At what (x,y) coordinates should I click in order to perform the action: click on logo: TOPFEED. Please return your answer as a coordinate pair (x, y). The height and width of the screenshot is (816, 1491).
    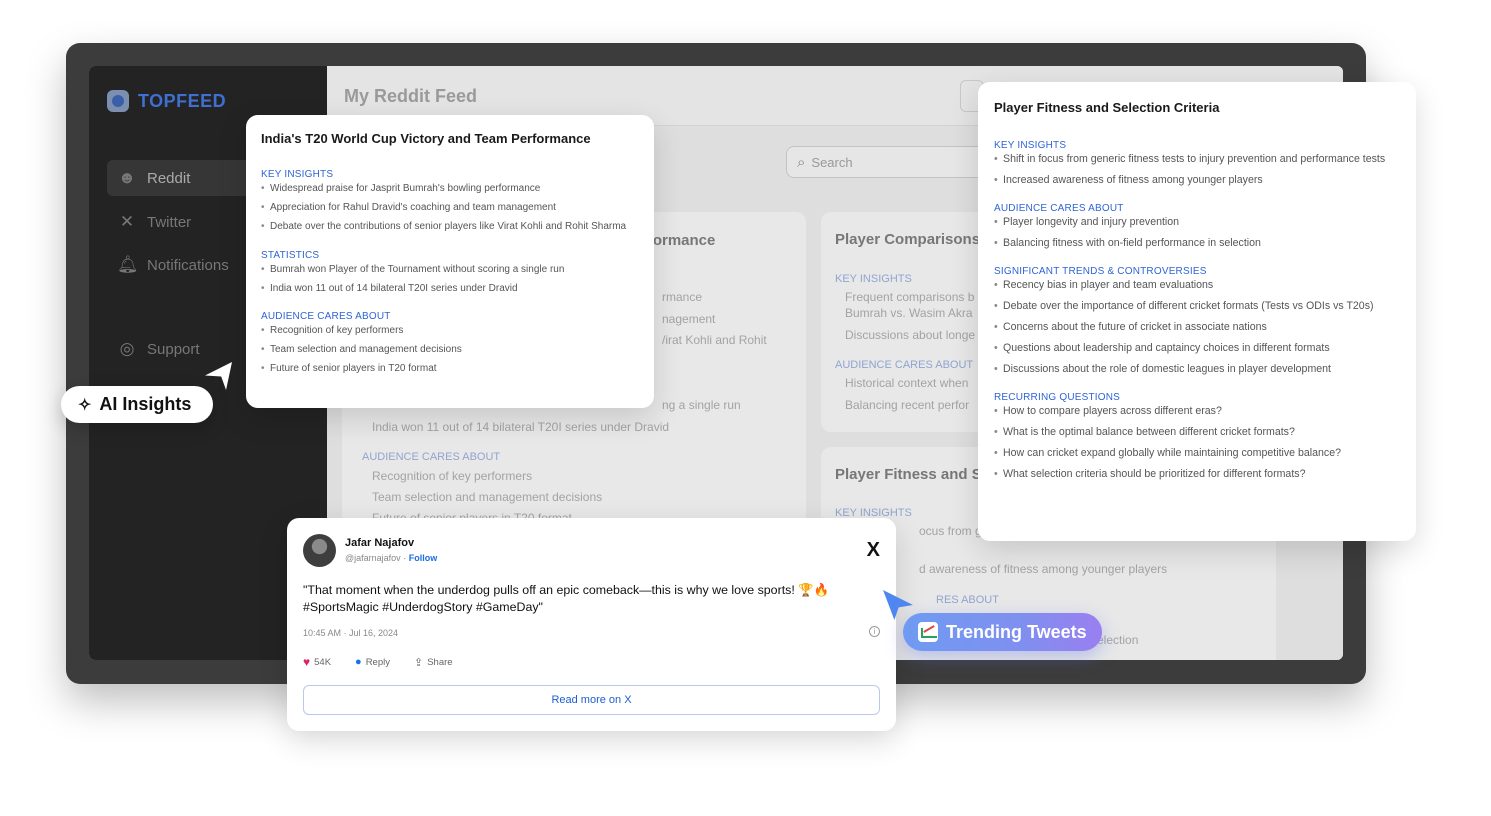
    Looking at the image, I should click on (166, 101).